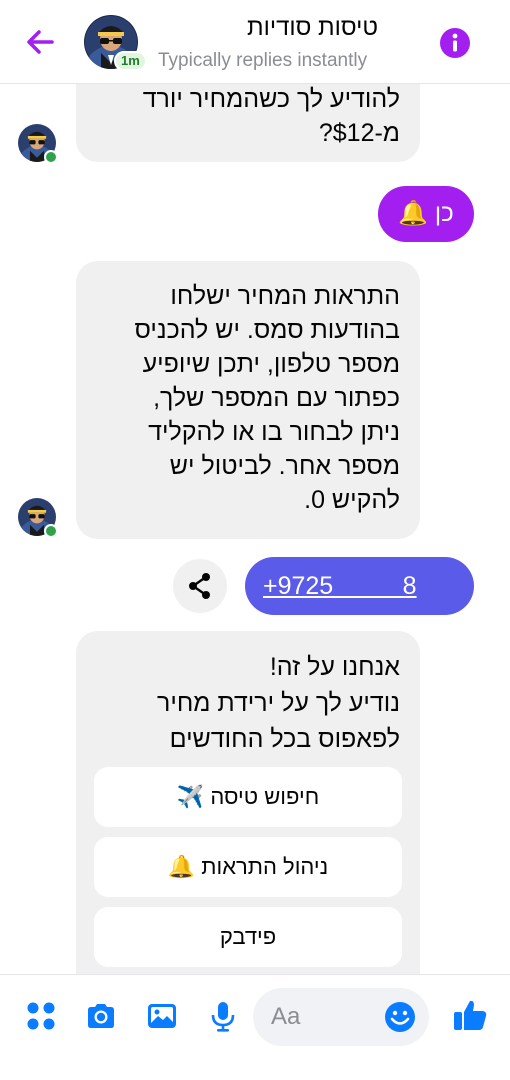  I want to click on microphone-icon, so click(223, 1016).